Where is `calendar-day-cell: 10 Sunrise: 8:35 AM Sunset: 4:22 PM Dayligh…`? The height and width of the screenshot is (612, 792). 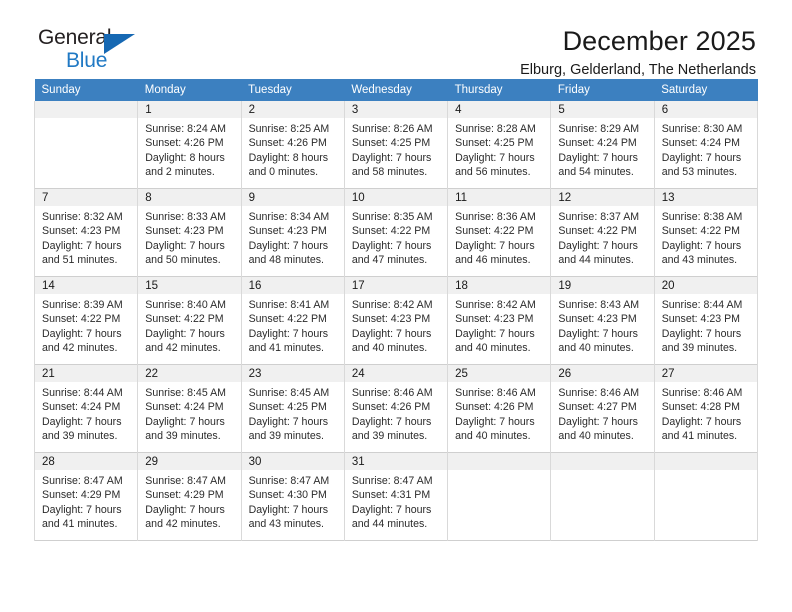
calendar-day-cell: 10 Sunrise: 8:35 AM Sunset: 4:22 PM Dayligh… is located at coordinates (396, 232).